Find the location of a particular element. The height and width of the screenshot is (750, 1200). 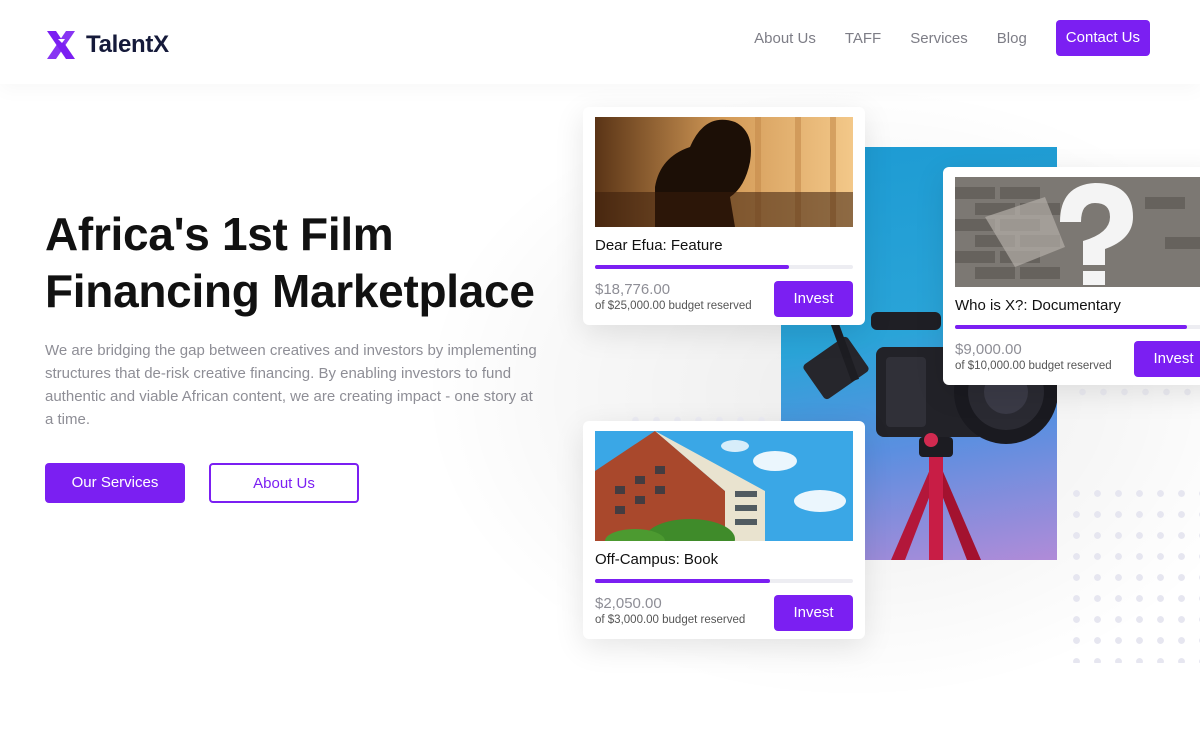

project-title: Dear Efua: Feature is located at coordinates (659, 245).